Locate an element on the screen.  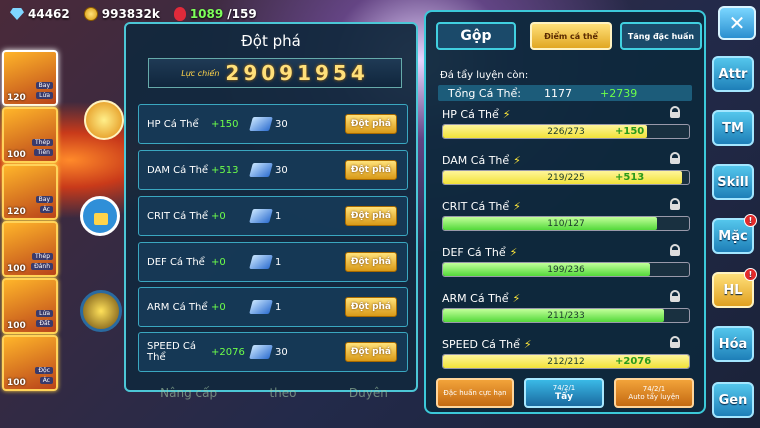
combat-power: Lực chiến 29091954 is located at coordinates (275, 73).